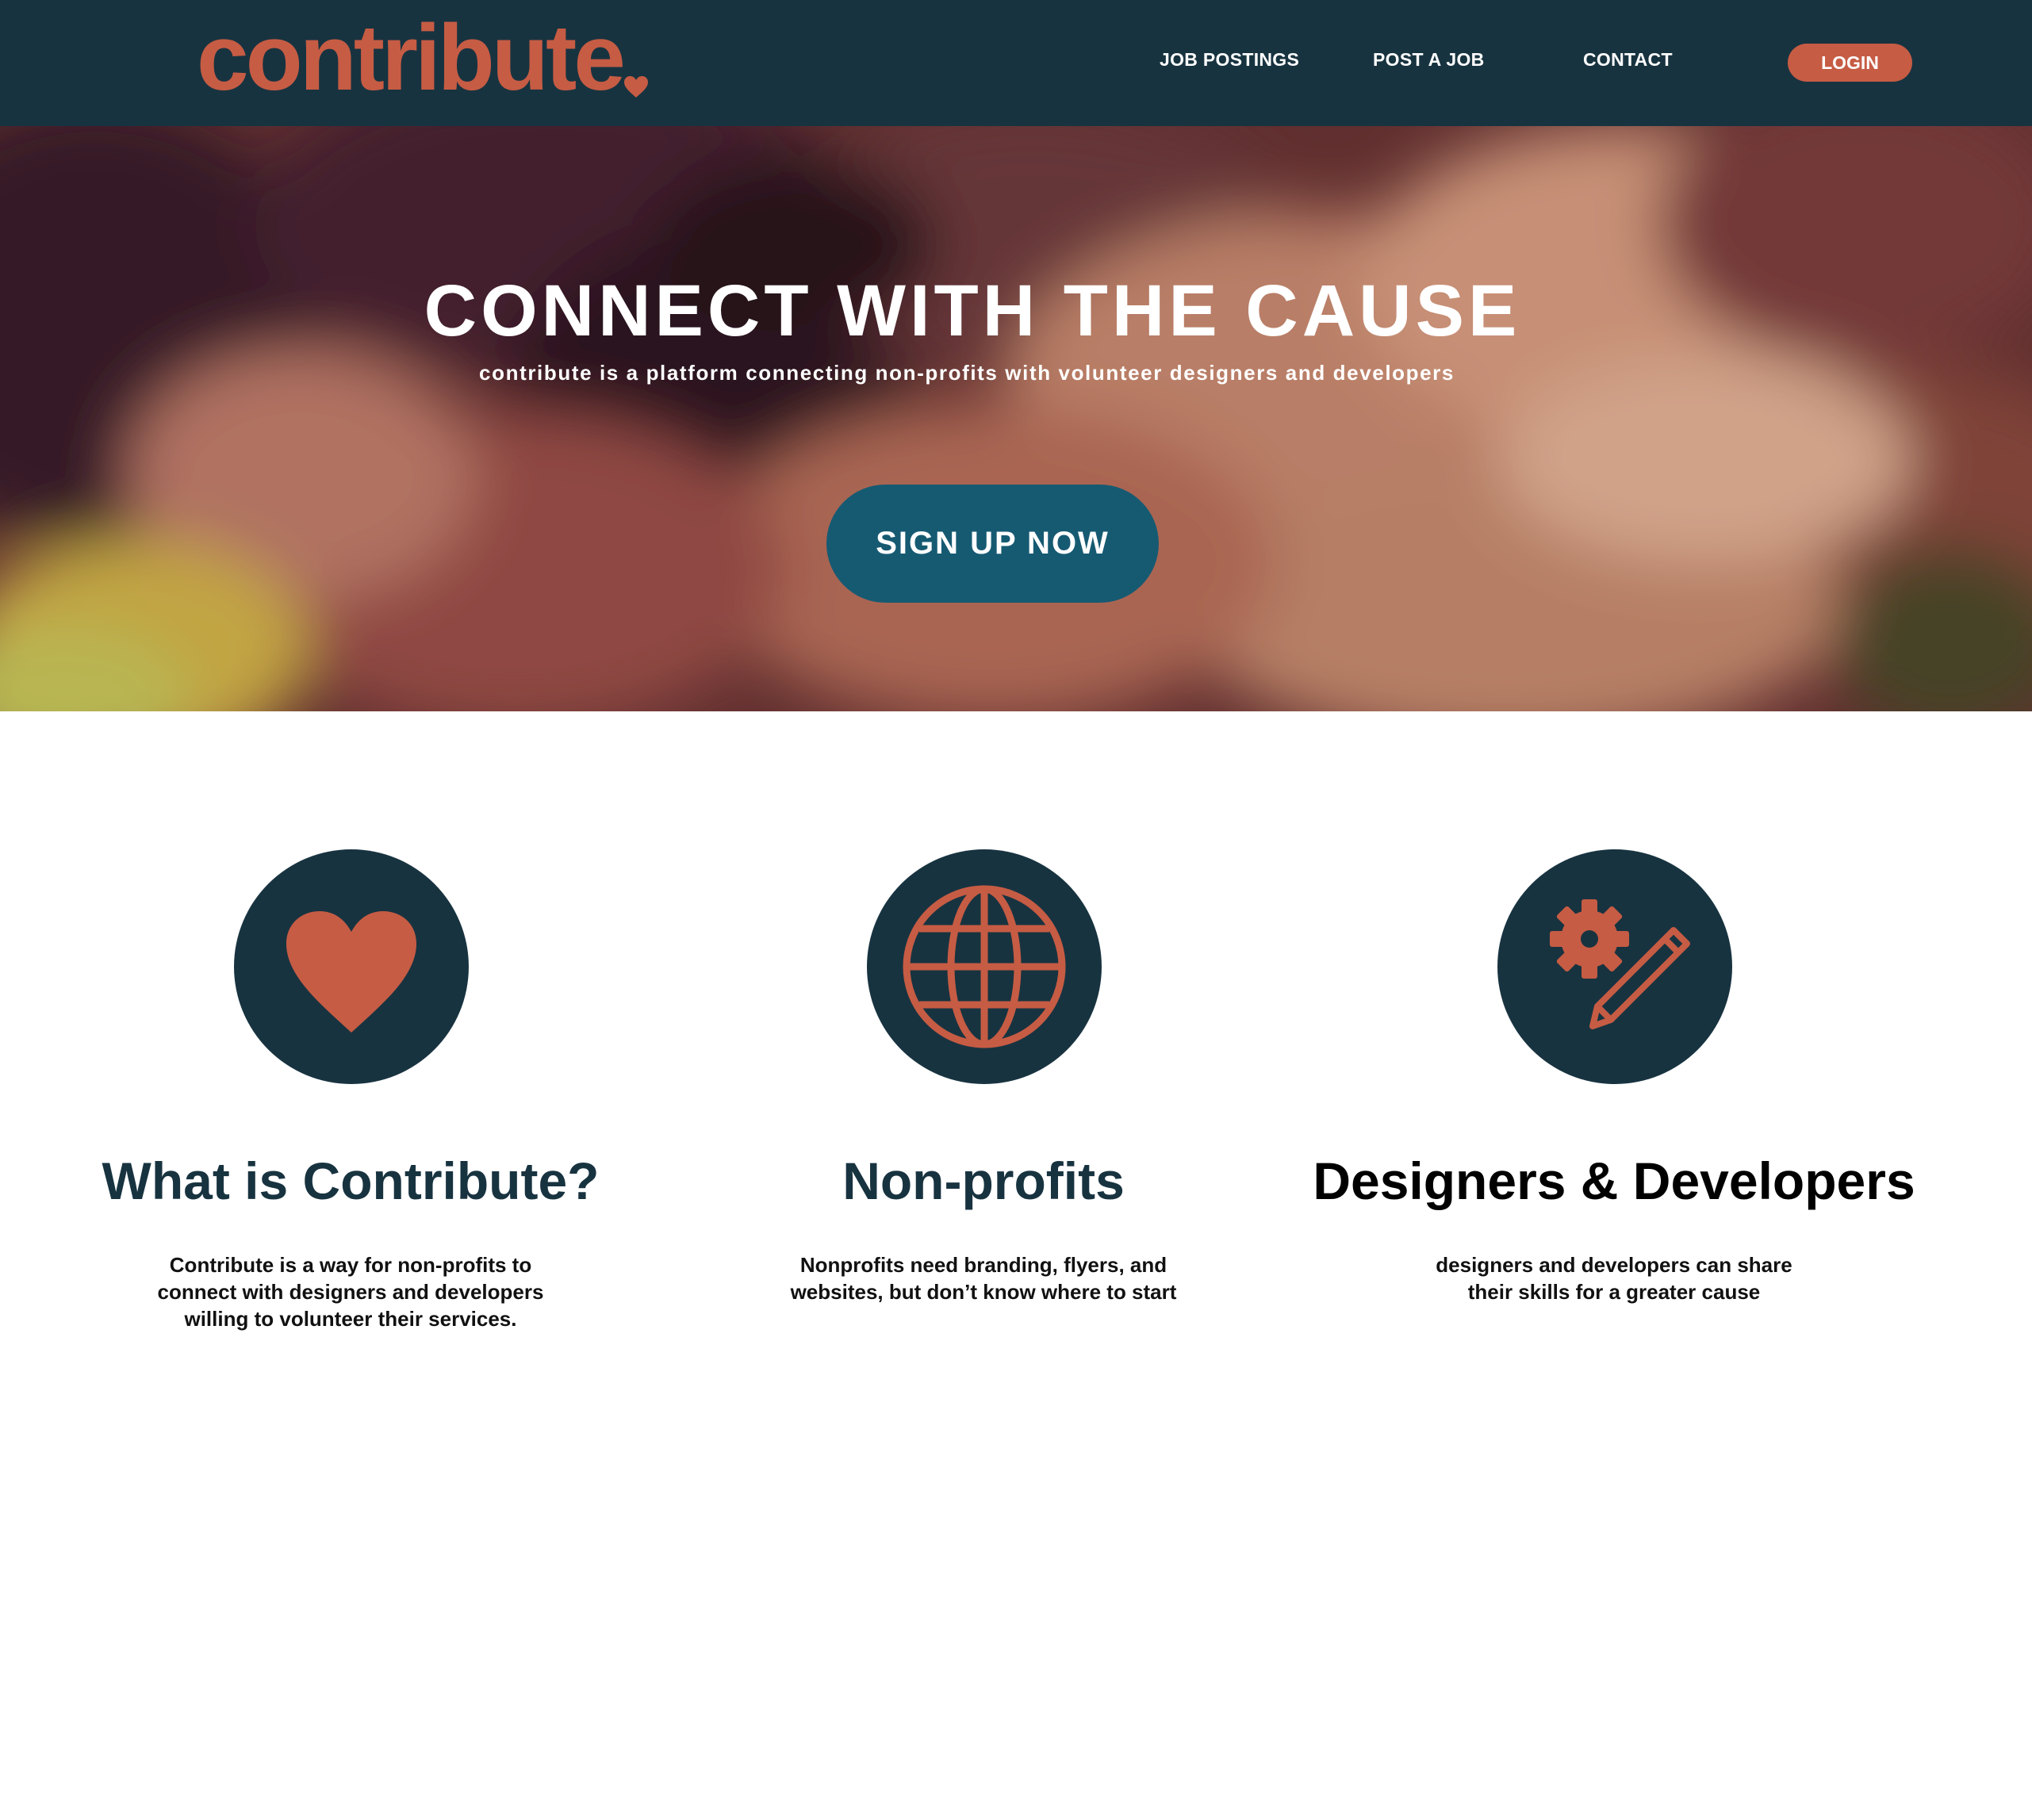  I want to click on hero-title: CONNECT WITH THE CAUSE, so click(972, 310).